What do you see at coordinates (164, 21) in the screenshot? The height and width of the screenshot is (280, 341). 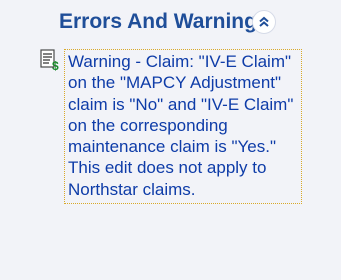 I see `panel-title: Errors And Warnings` at bounding box center [164, 21].